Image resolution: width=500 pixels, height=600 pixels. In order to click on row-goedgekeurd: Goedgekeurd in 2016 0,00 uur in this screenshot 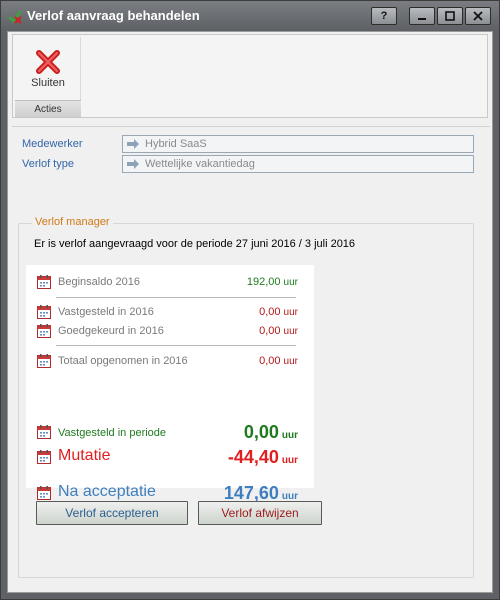, I will do `click(170, 332)`.